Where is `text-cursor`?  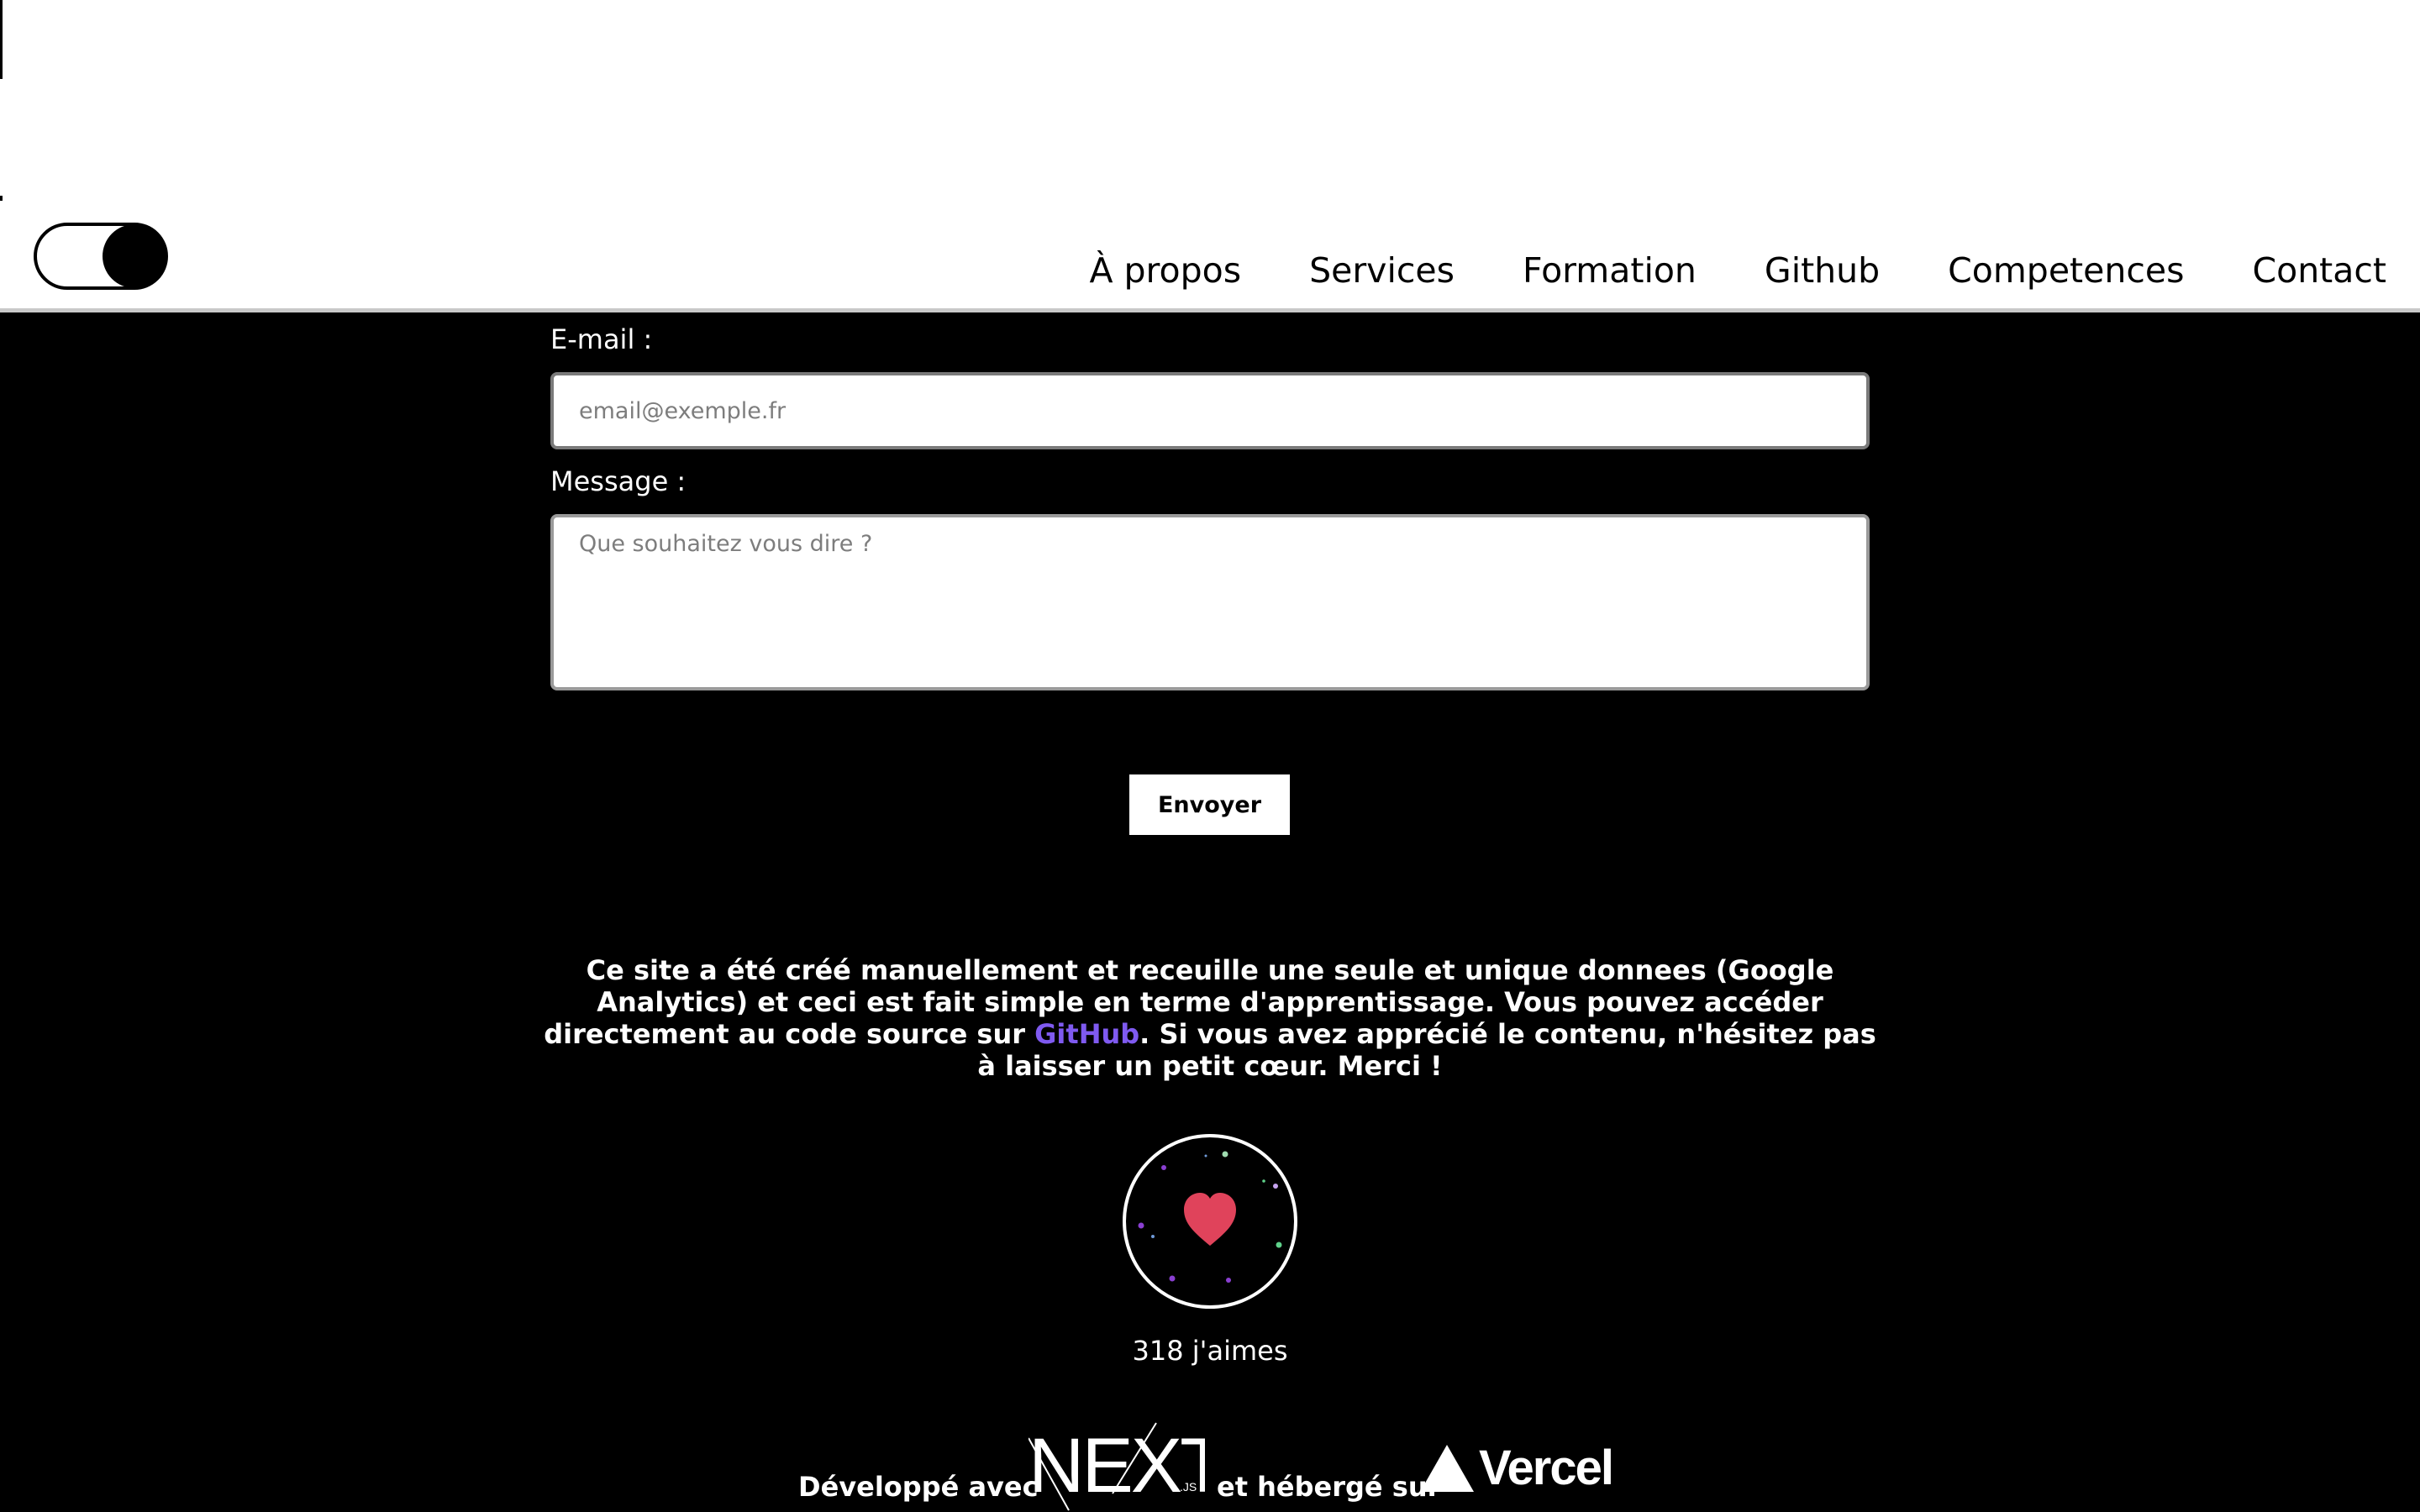 text-cursor is located at coordinates (1, 39).